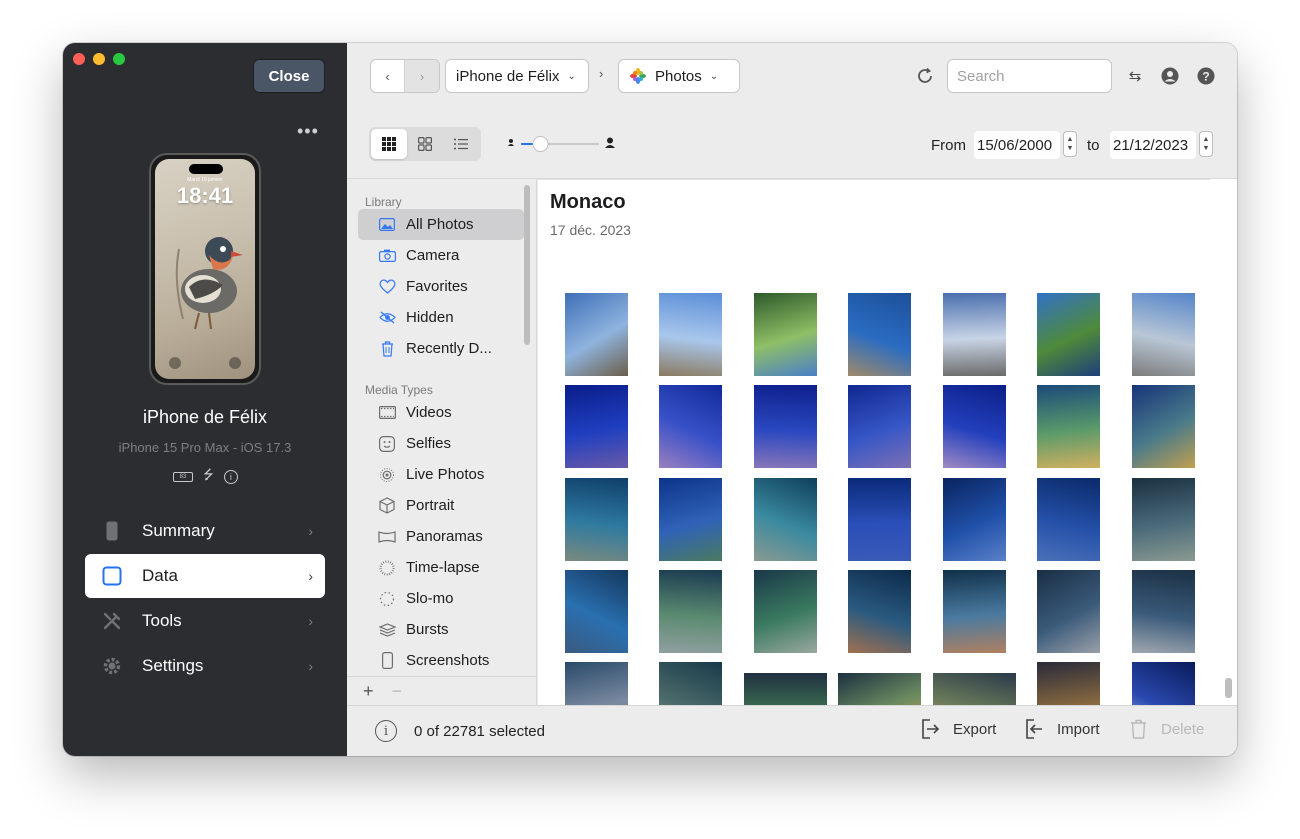  What do you see at coordinates (441, 224) in the screenshot?
I see `sidebar-item-all-photos: All Photos` at bounding box center [441, 224].